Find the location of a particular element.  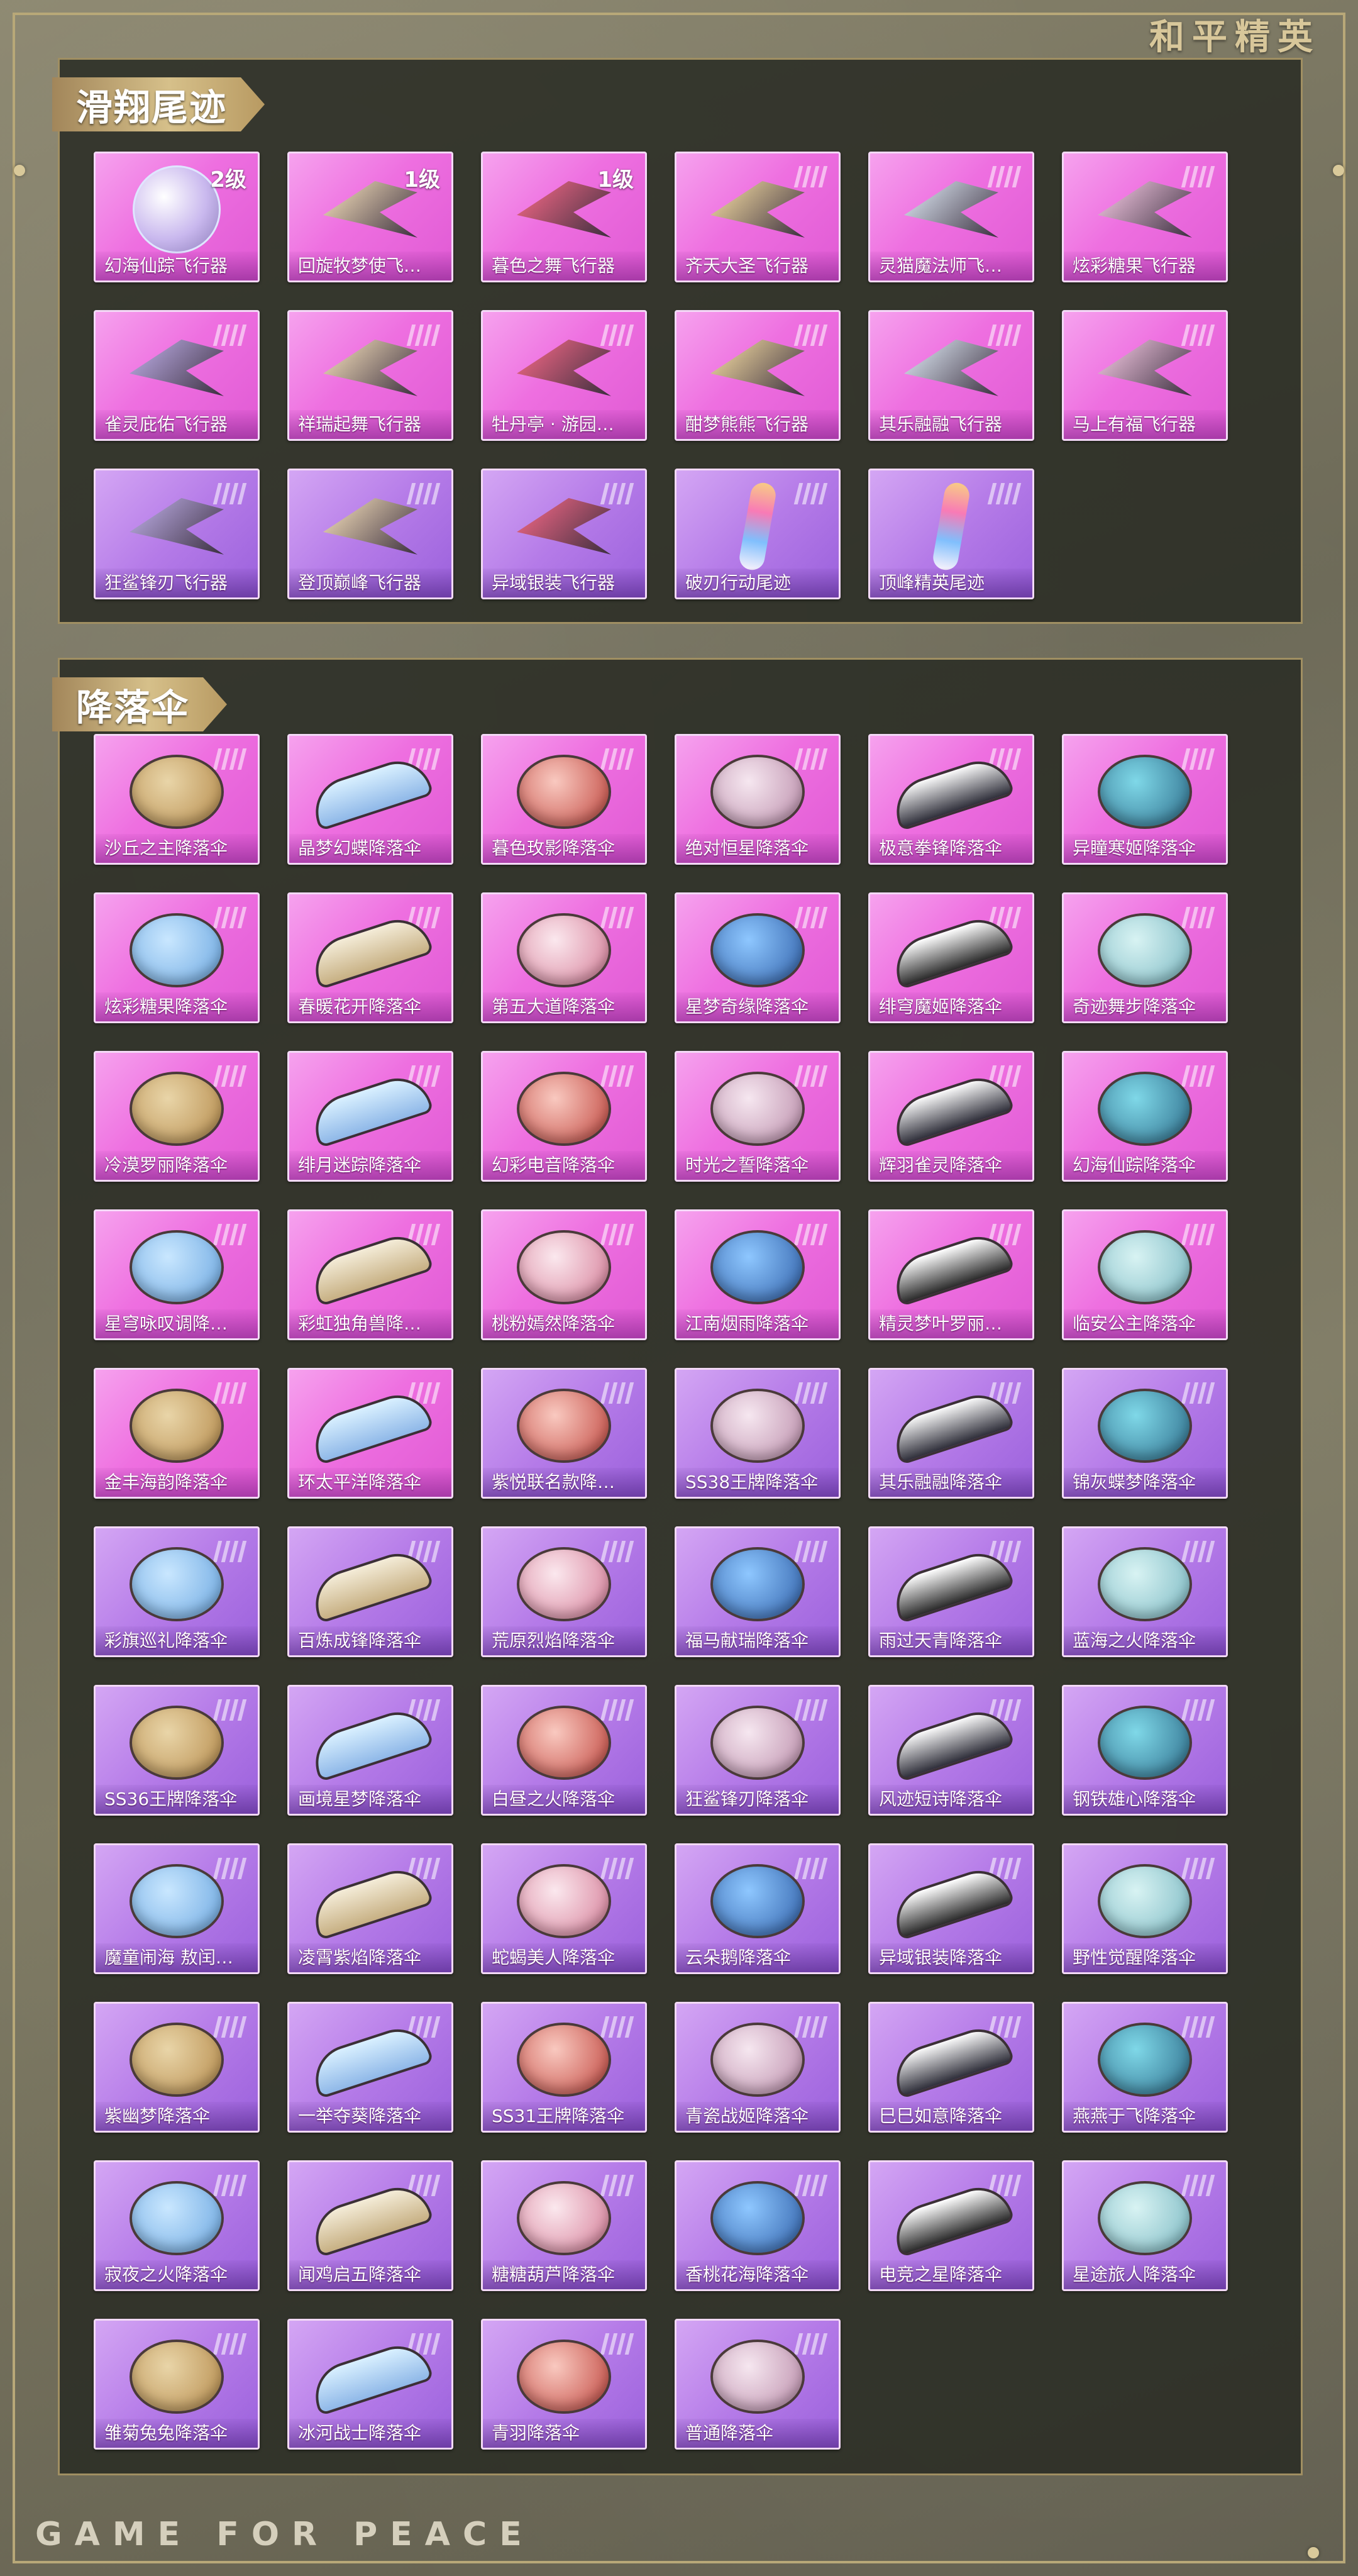

parachute-item-card: 绯穹魔姬降落伞 is located at coordinates (951, 957).